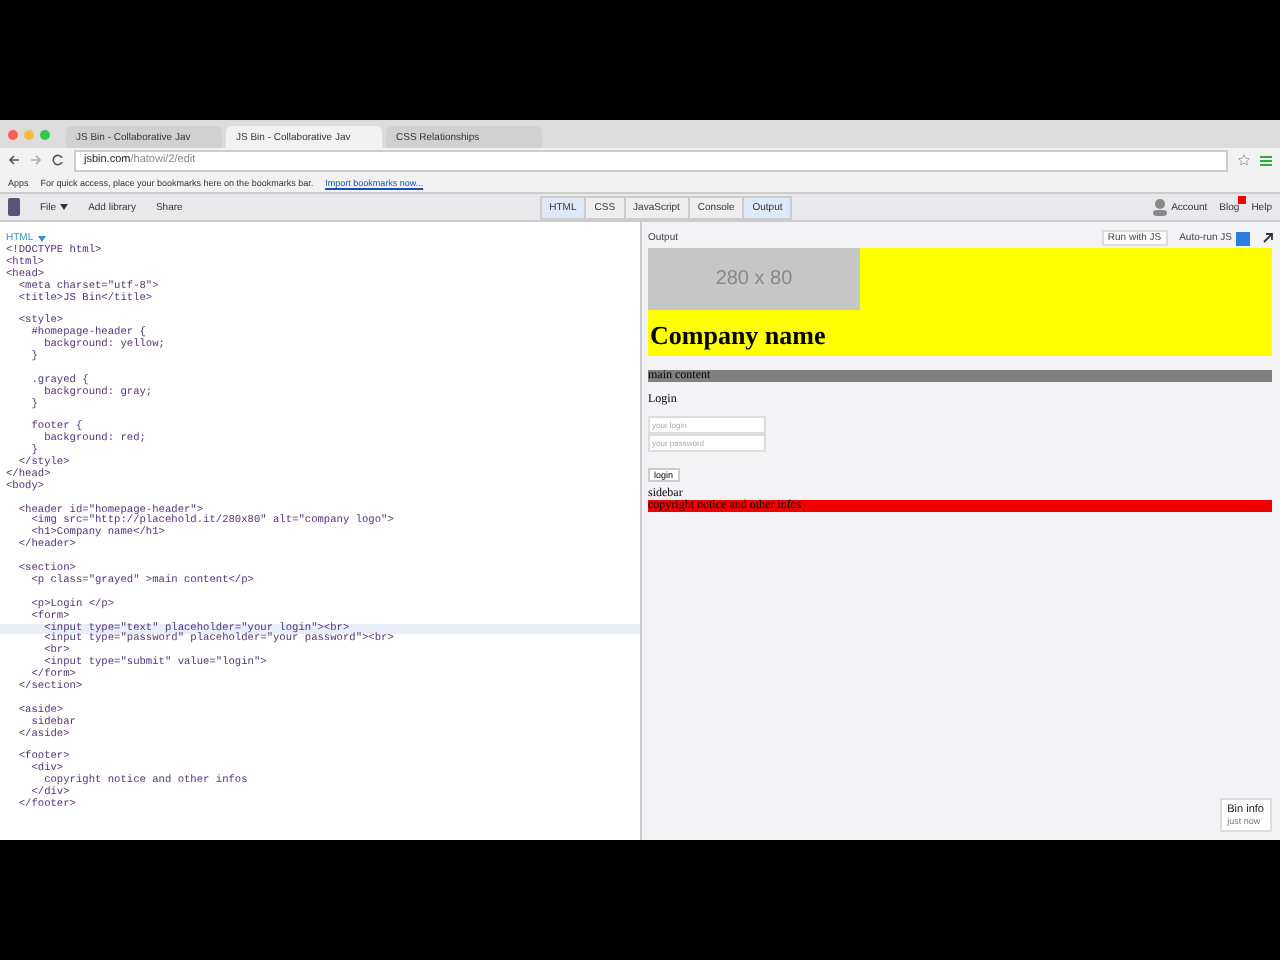 The image size is (1280, 960). Describe the element at coordinates (64, 207) in the screenshot. I see `caret-icon` at that location.